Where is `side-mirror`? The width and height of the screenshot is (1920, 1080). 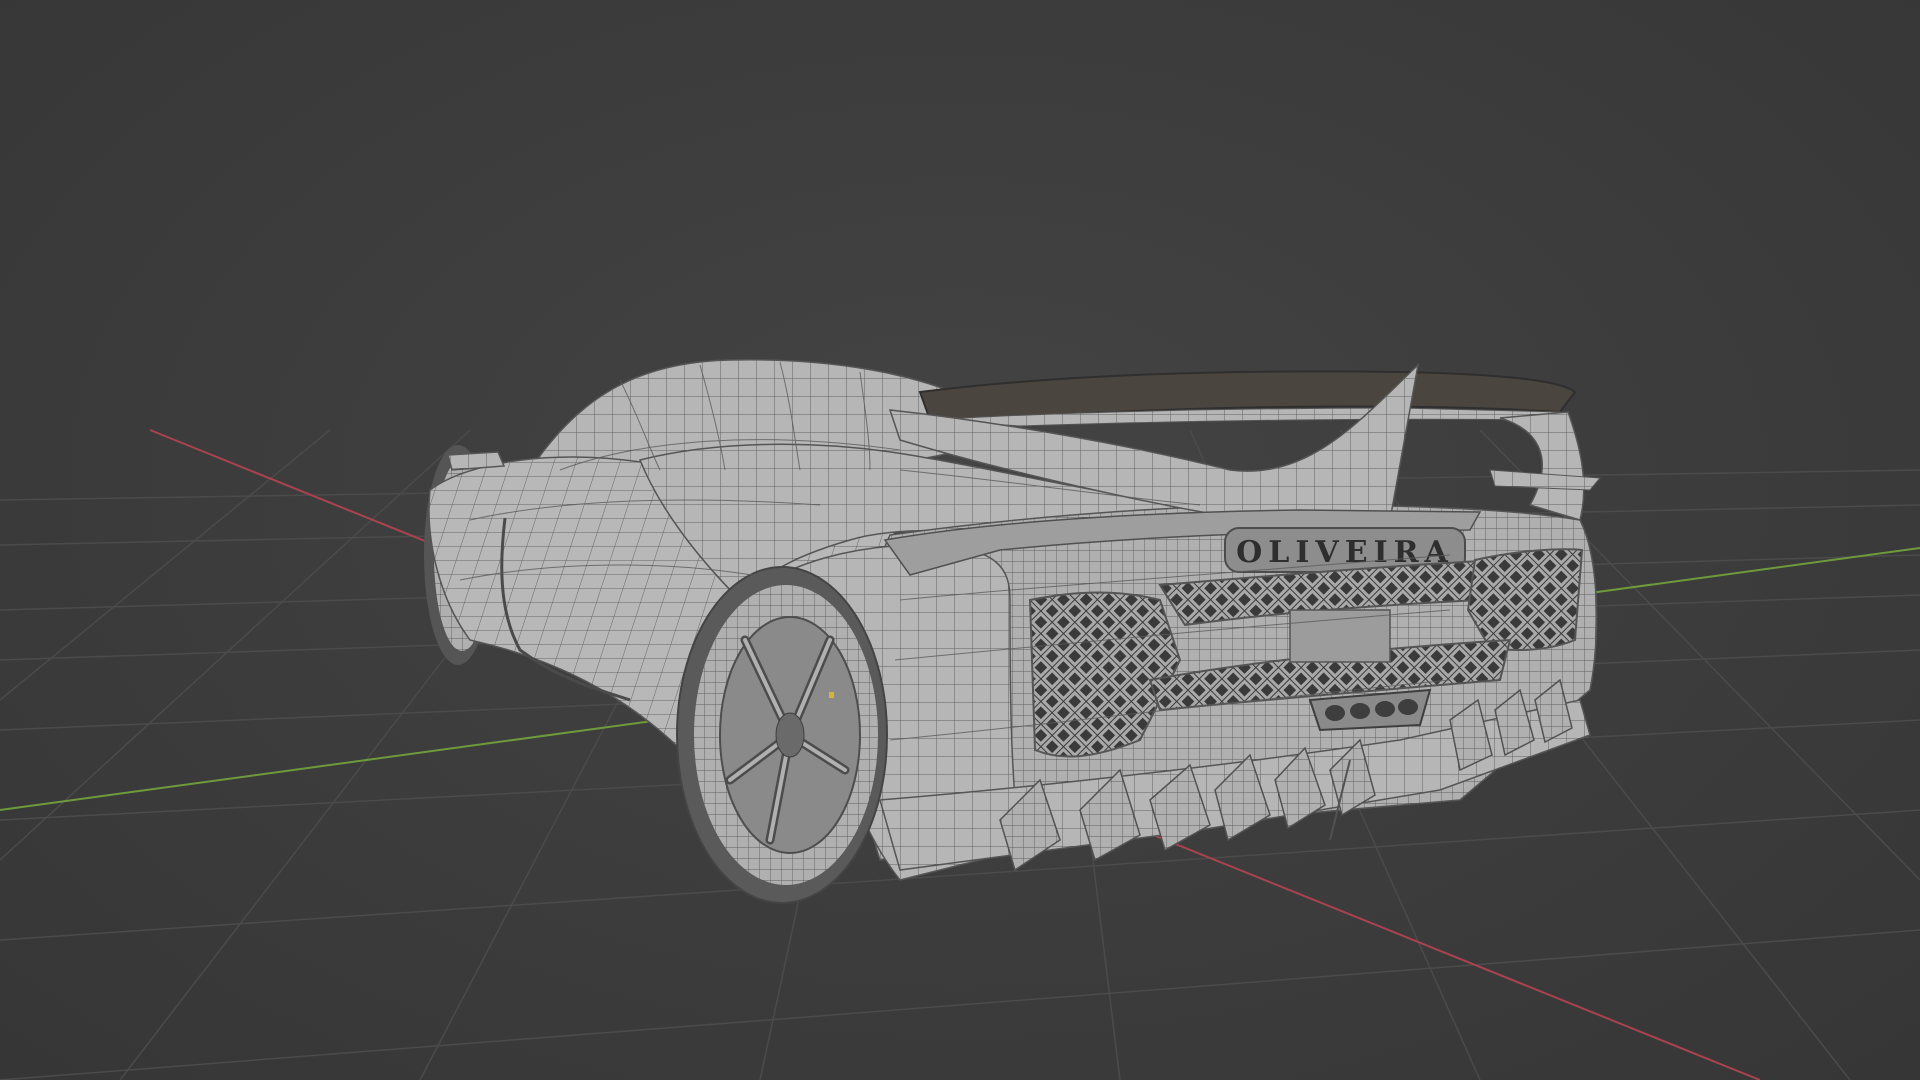 side-mirror is located at coordinates (476, 461).